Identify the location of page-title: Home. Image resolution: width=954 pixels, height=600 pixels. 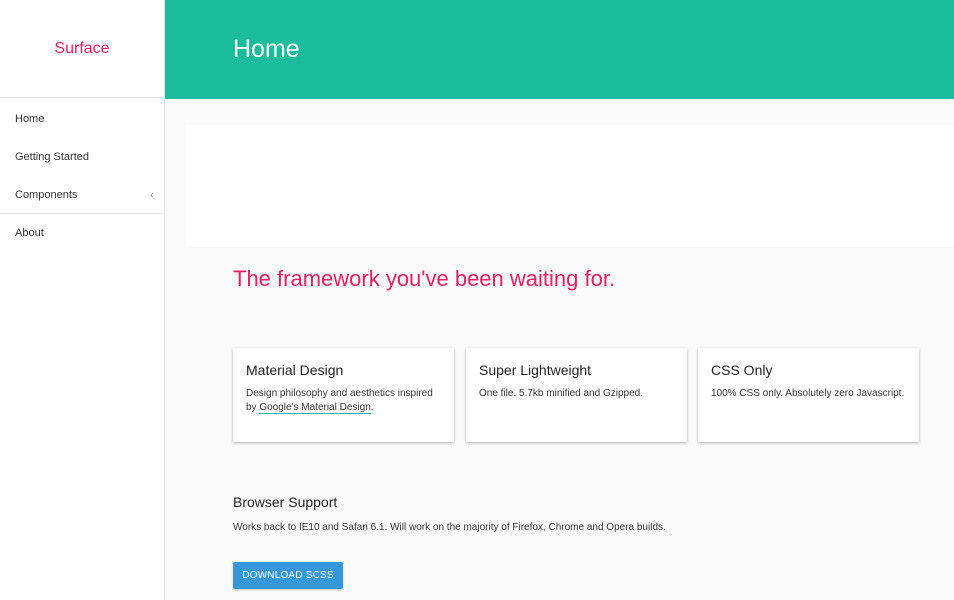
(266, 49).